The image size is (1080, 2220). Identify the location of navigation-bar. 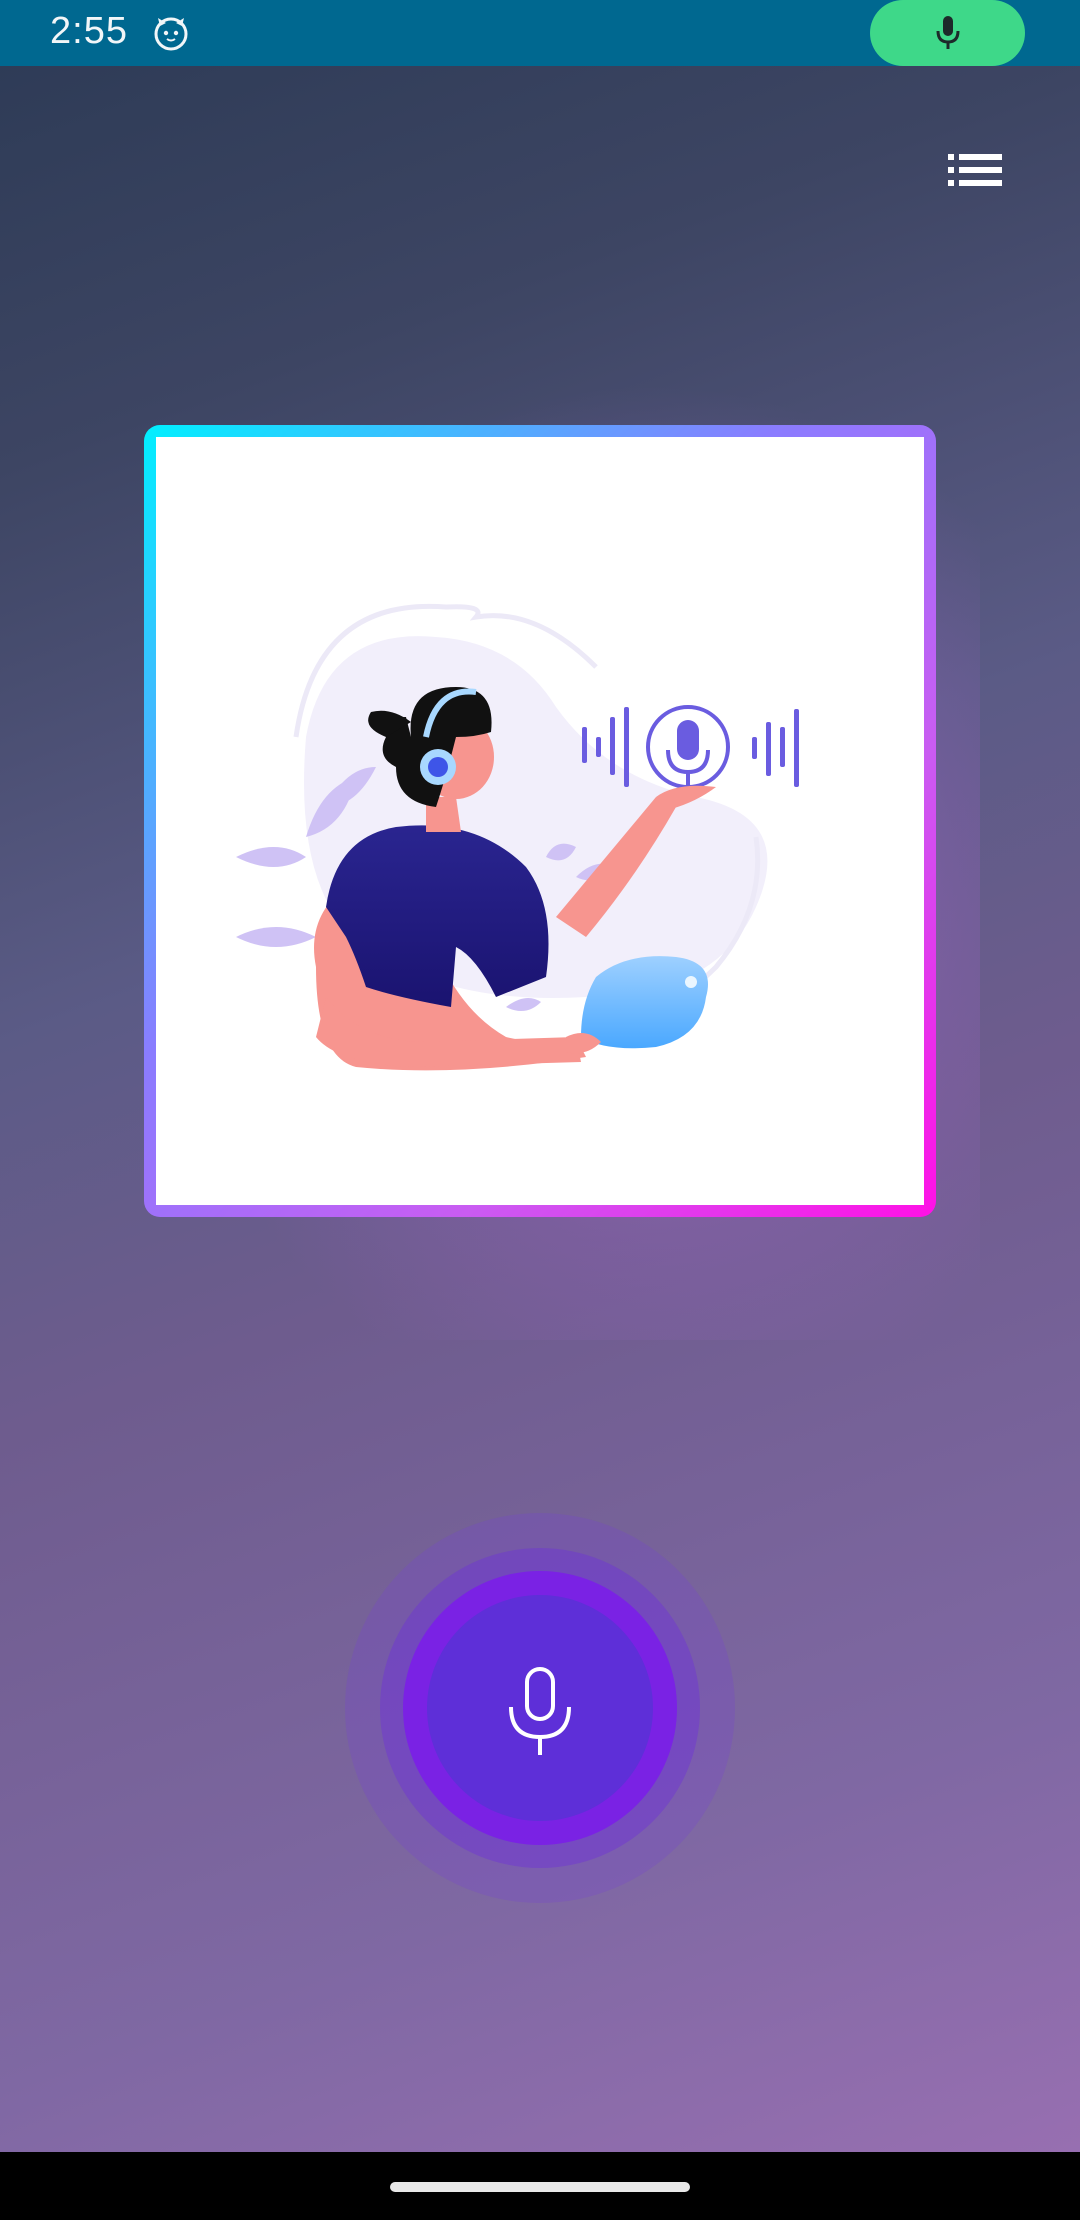
(540, 2186).